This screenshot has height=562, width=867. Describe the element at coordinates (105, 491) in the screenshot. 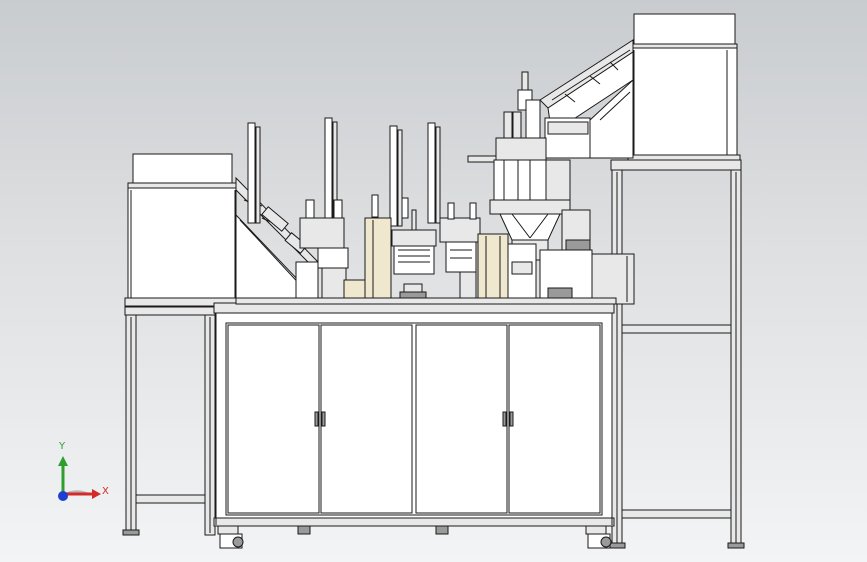

I see `x-axis-label: X` at that location.